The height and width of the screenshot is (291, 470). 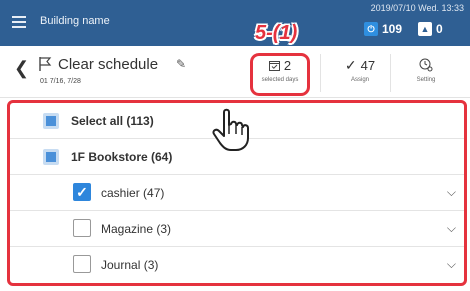 I want to click on checkmark-icon: ✓, so click(x=350, y=64).